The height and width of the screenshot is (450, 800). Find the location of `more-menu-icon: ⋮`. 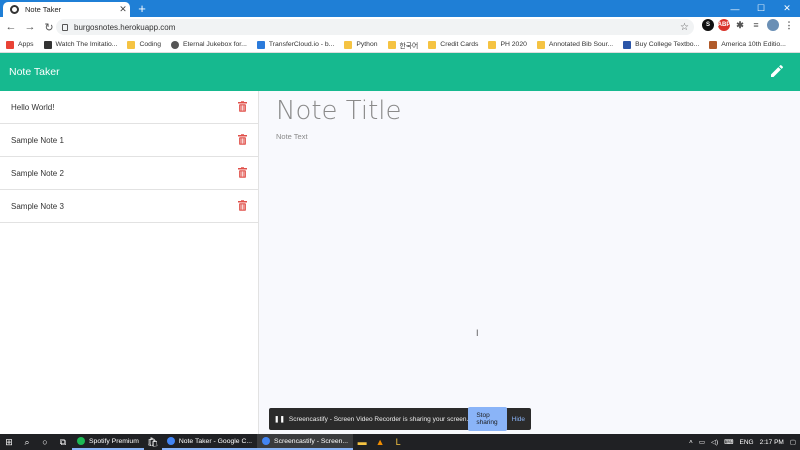

more-menu-icon: ⋮ is located at coordinates (789, 25).